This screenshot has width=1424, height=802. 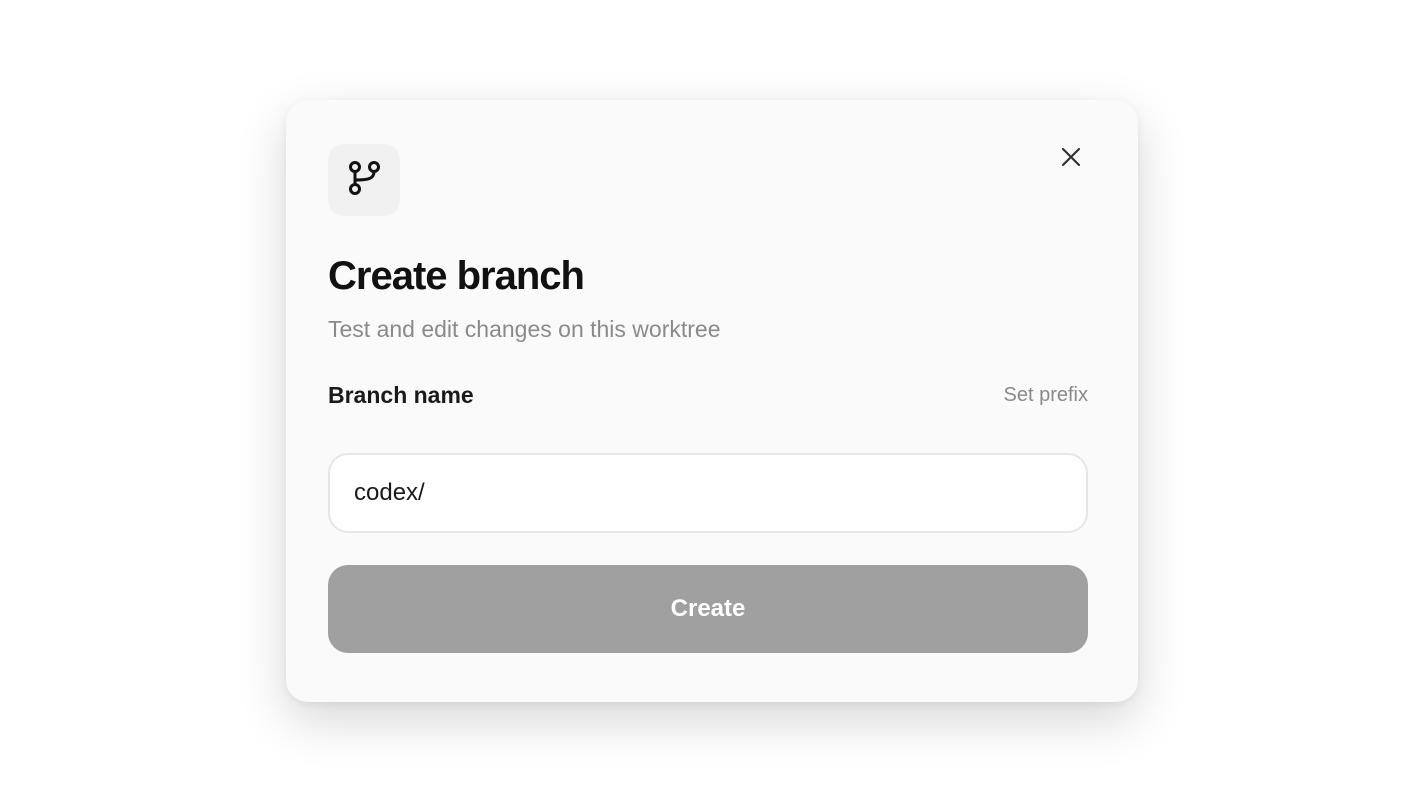 What do you see at coordinates (708, 609) in the screenshot?
I see `create-button: Create` at bounding box center [708, 609].